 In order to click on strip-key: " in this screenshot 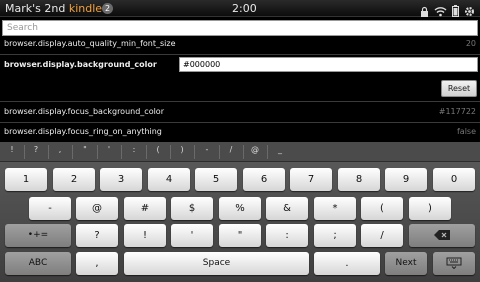, I will do `click(85, 152)`.